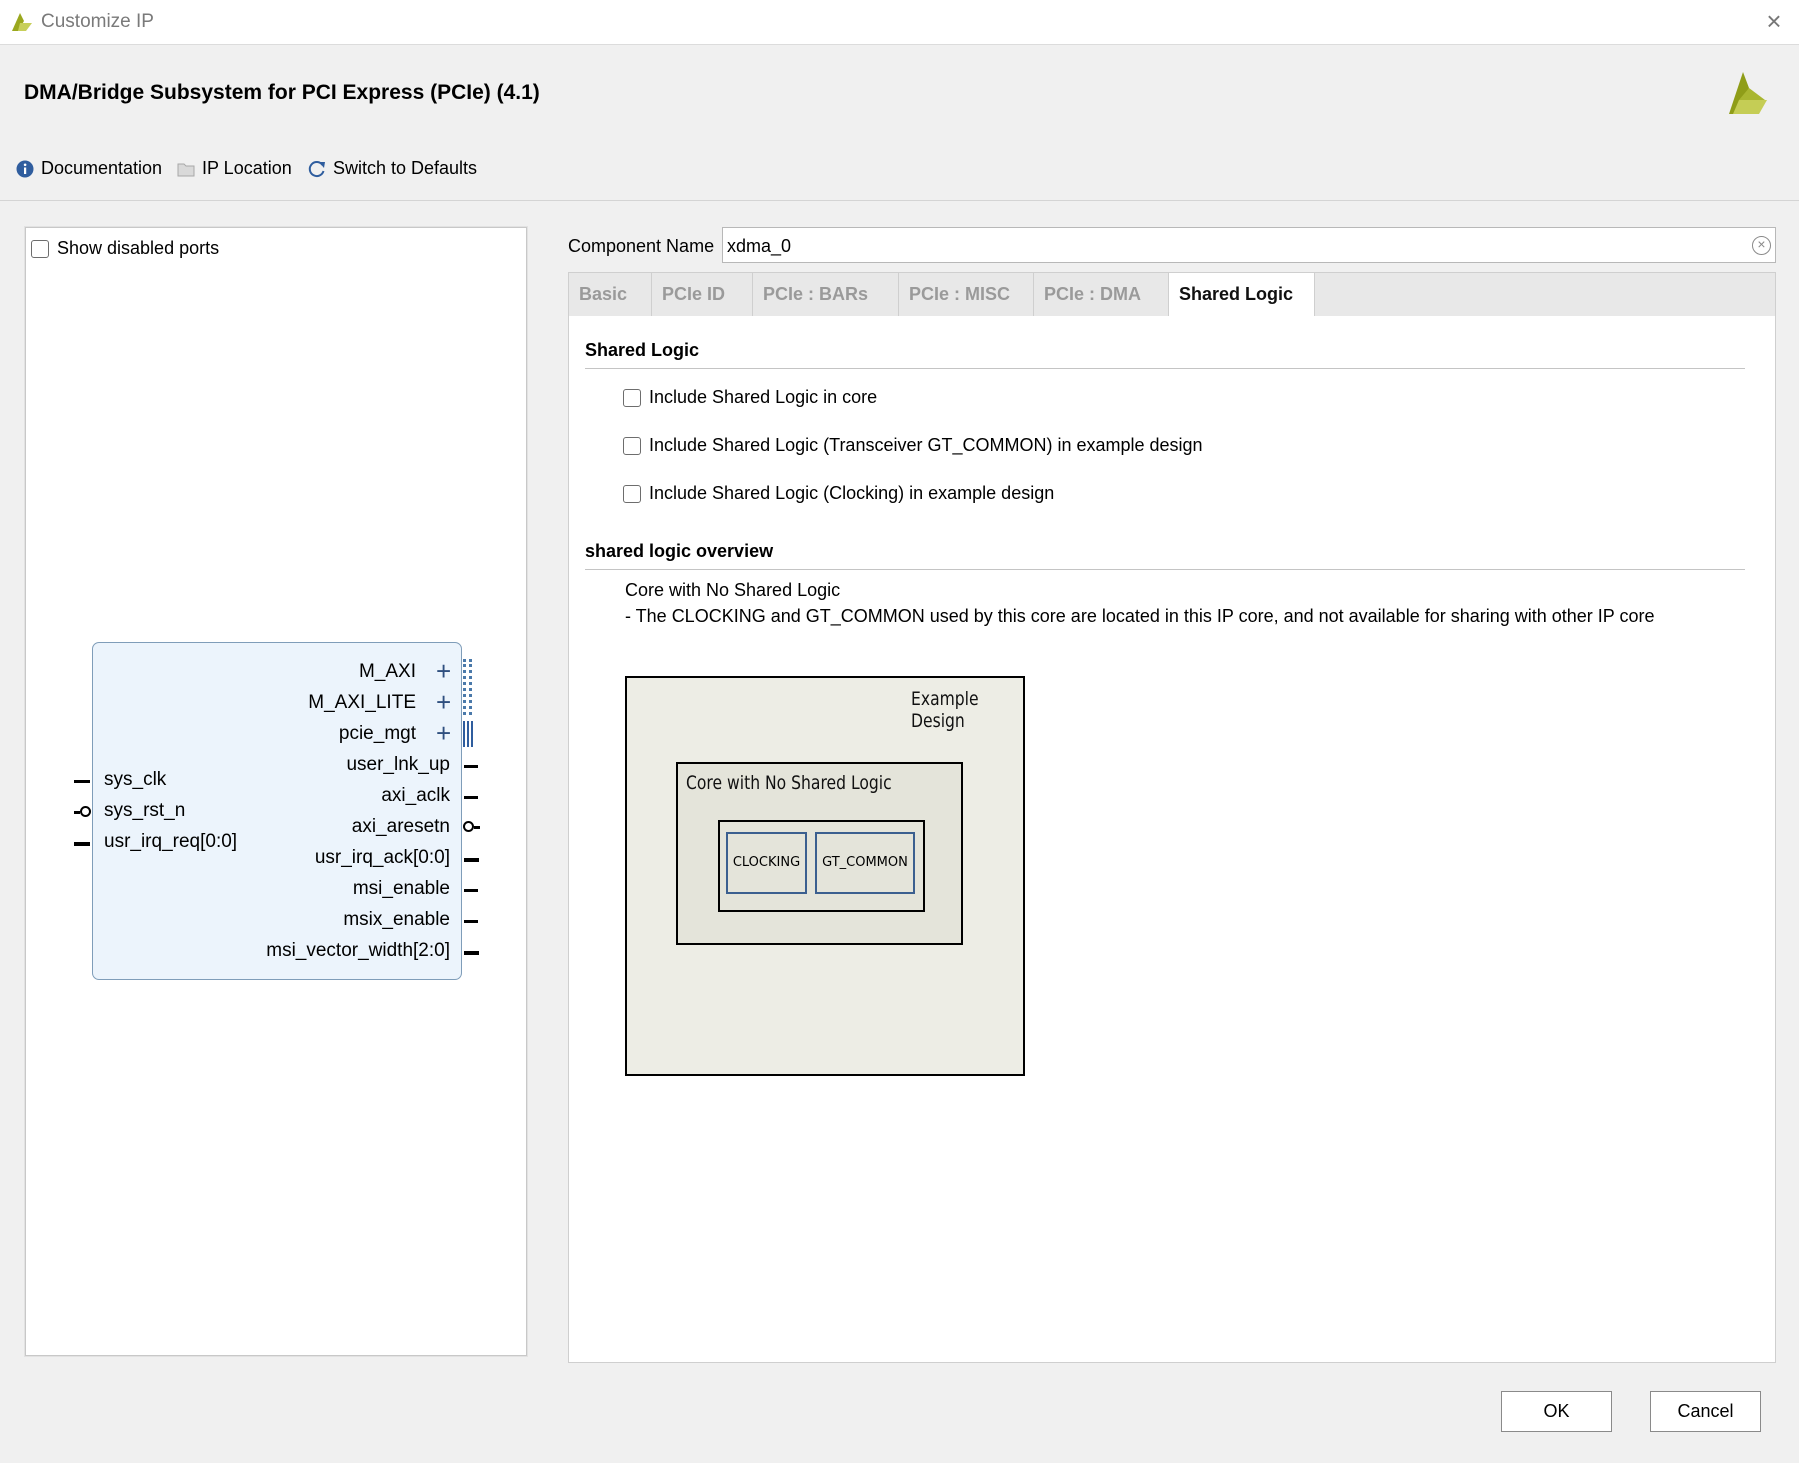 This screenshot has height=1463, width=1799. What do you see at coordinates (469, 734) in the screenshot?
I see `pcie-mgt-bus-connector` at bounding box center [469, 734].